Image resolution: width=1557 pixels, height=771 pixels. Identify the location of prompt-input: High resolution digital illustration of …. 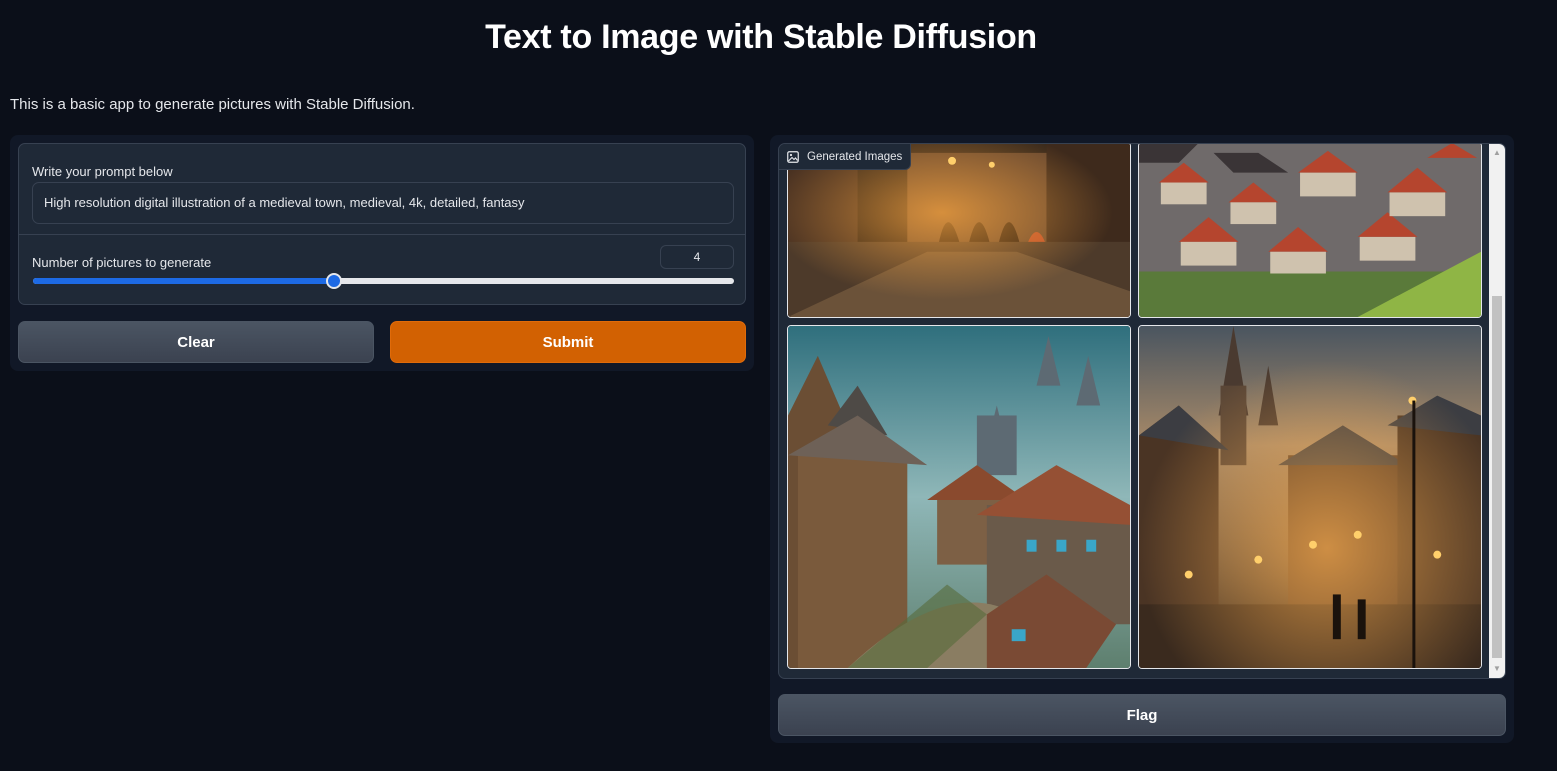
(383, 203).